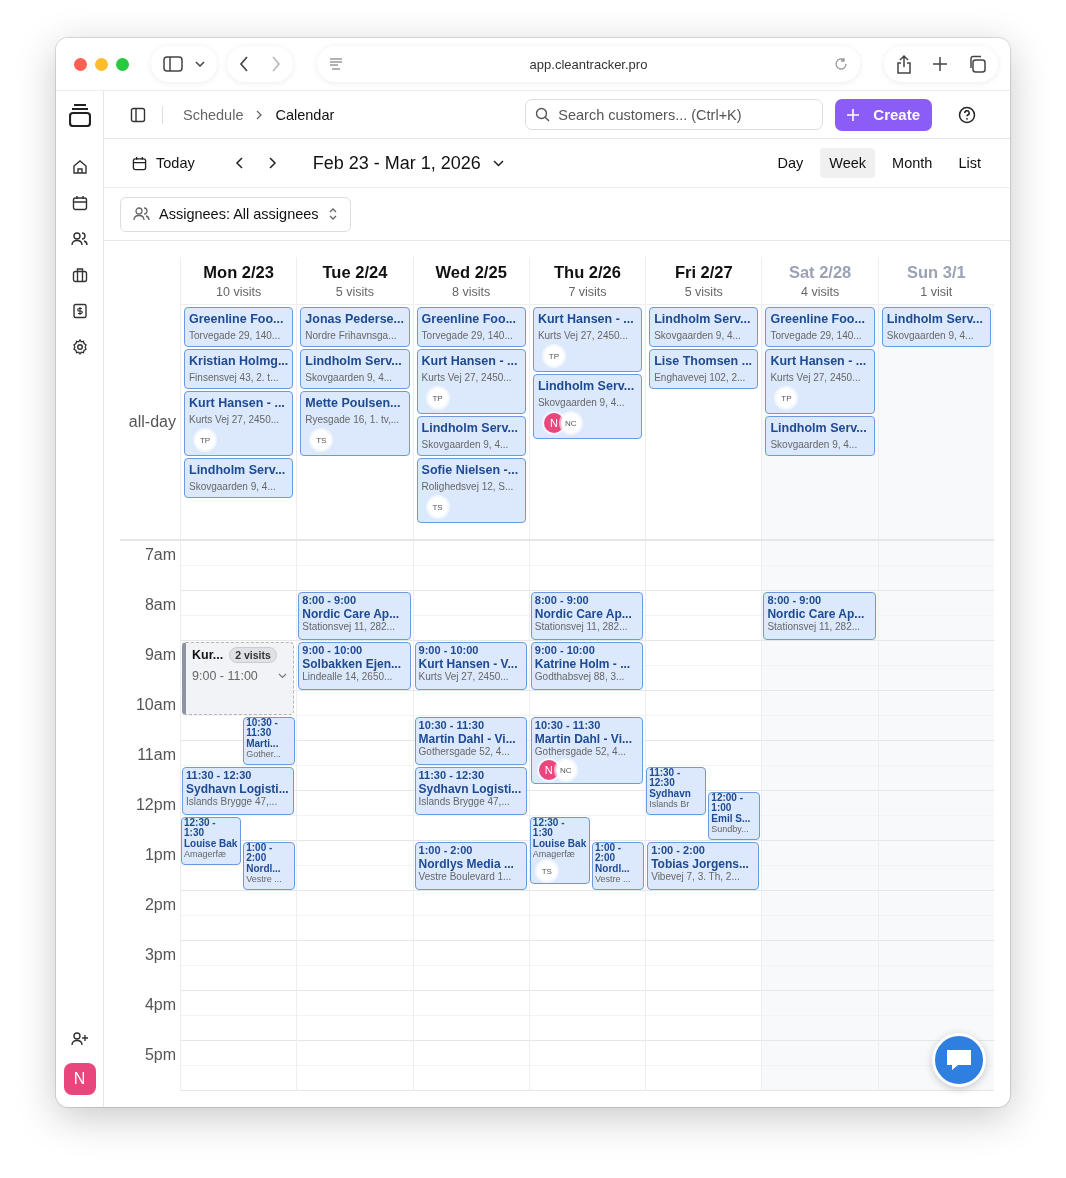 The height and width of the screenshot is (1178, 1066). Describe the element at coordinates (904, 64) in the screenshot. I see `share-icon` at that location.